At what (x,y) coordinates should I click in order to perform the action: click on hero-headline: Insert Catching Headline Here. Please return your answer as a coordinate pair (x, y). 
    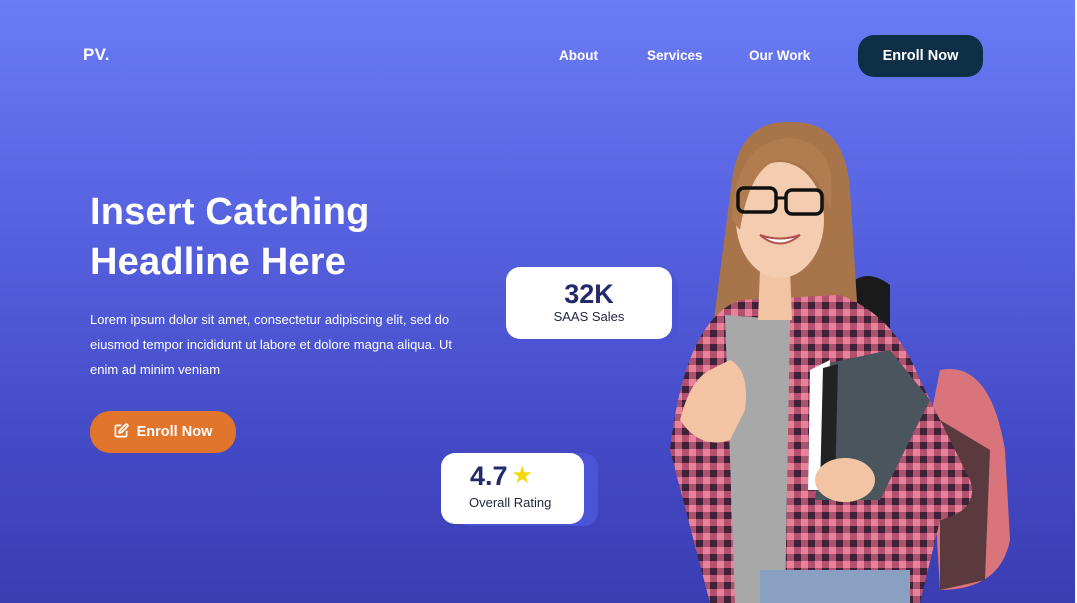
    Looking at the image, I should click on (300, 237).